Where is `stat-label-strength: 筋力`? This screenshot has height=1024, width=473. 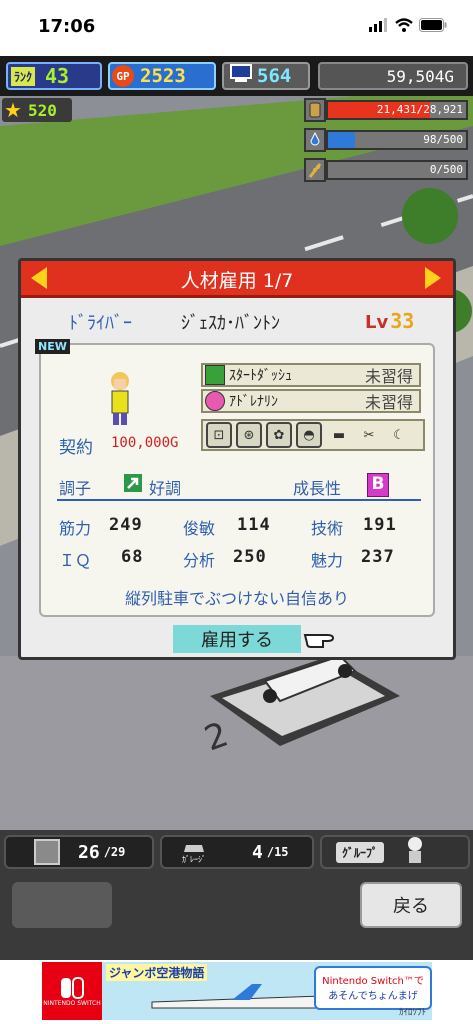
stat-label-strength: 筋力 is located at coordinates (75, 528).